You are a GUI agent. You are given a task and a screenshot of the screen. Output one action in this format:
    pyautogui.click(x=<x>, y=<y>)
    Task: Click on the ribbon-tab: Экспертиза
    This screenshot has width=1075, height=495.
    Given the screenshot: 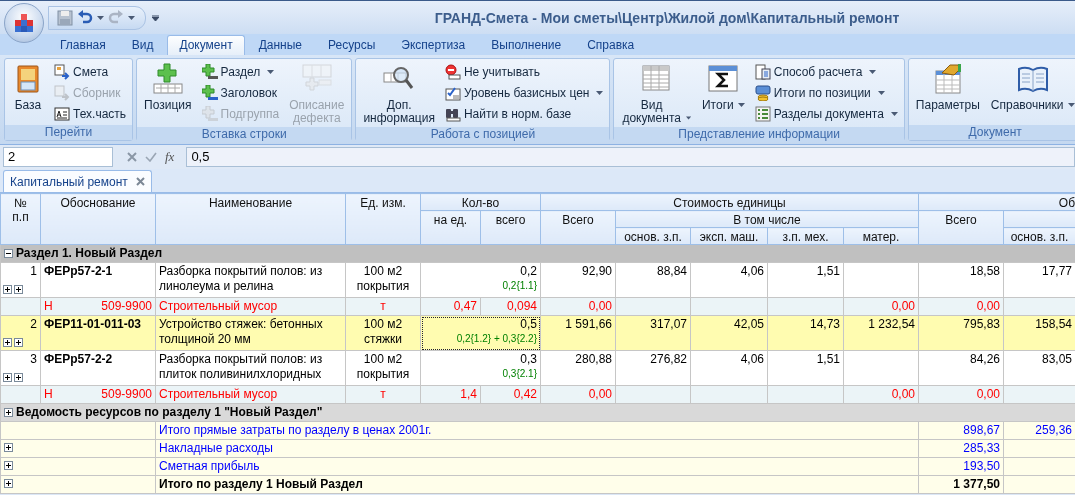 What is the action you would take?
    pyautogui.click(x=433, y=45)
    